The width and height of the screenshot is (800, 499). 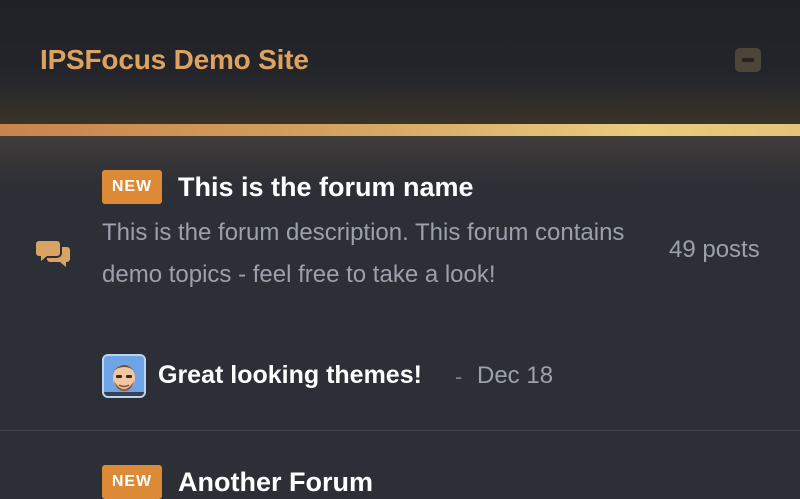 What do you see at coordinates (124, 376) in the screenshot?
I see `avatar-icon` at bounding box center [124, 376].